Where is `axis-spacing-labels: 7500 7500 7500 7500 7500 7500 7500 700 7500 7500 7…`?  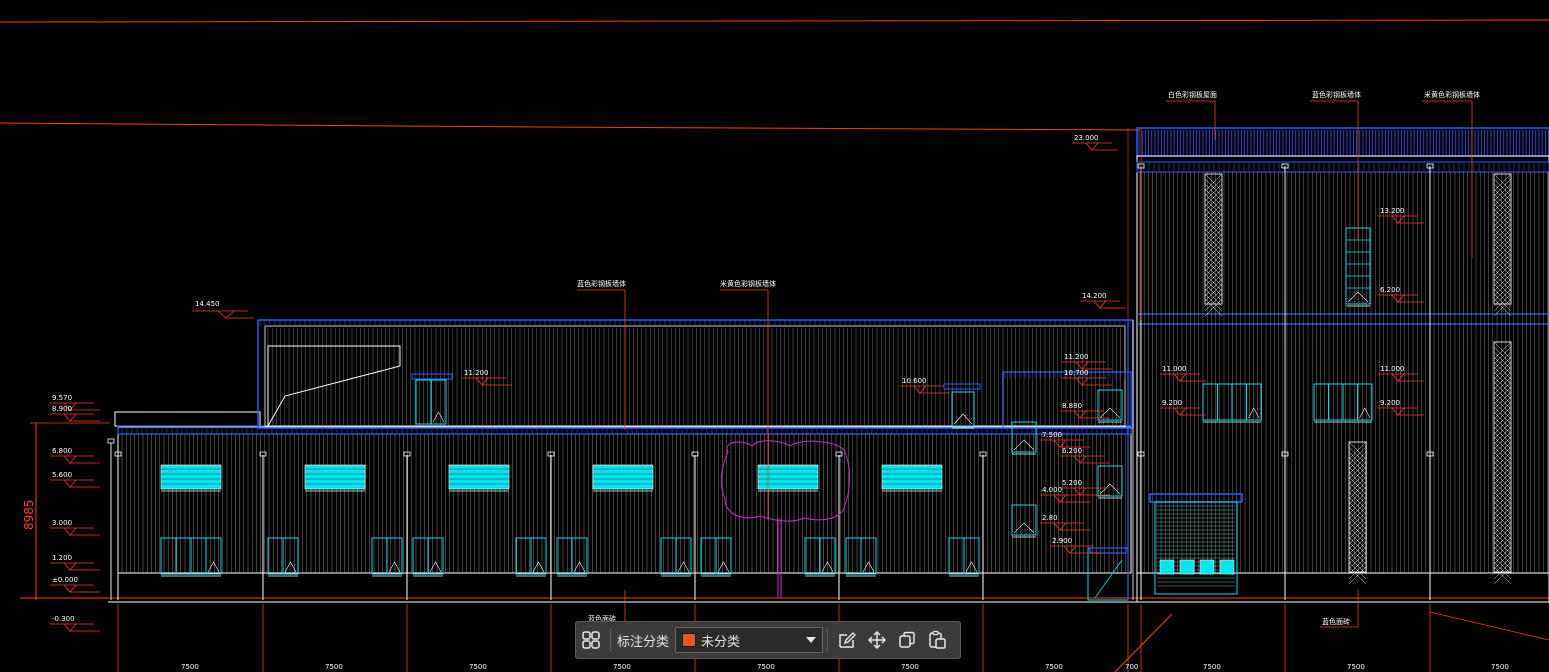 axis-spacing-labels: 7500 7500 7500 7500 7500 7500 7500 700 7500 7500 7… is located at coordinates (845, 667).